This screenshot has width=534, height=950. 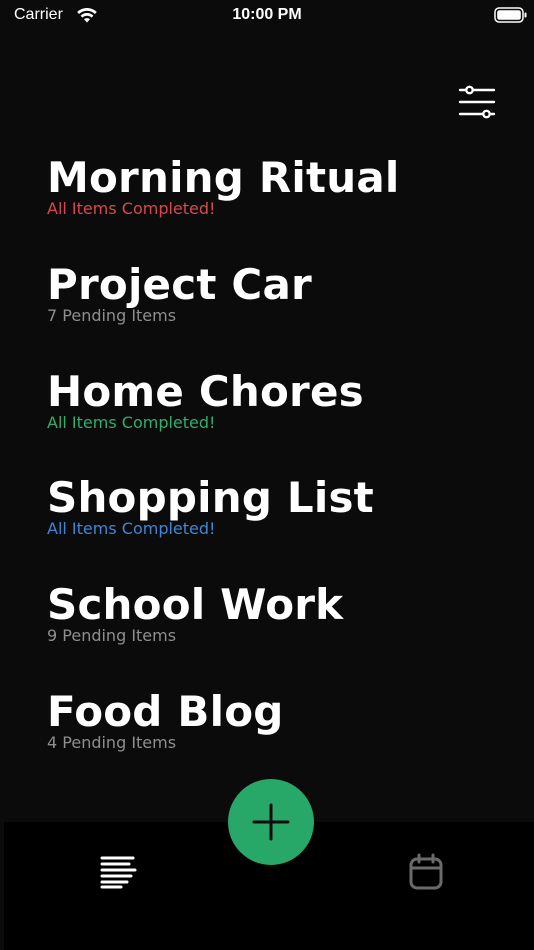 I want to click on tab-calendar, so click(x=426, y=872).